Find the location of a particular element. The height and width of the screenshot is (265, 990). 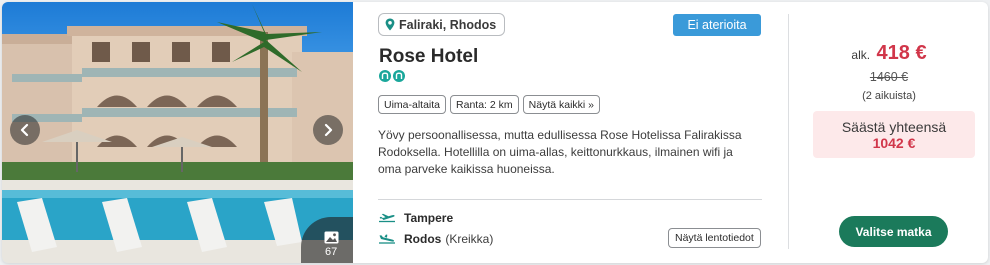

amenity-tags: Uima-altaita Ranta: 2 km Näytä kaikki » is located at coordinates (489, 104).